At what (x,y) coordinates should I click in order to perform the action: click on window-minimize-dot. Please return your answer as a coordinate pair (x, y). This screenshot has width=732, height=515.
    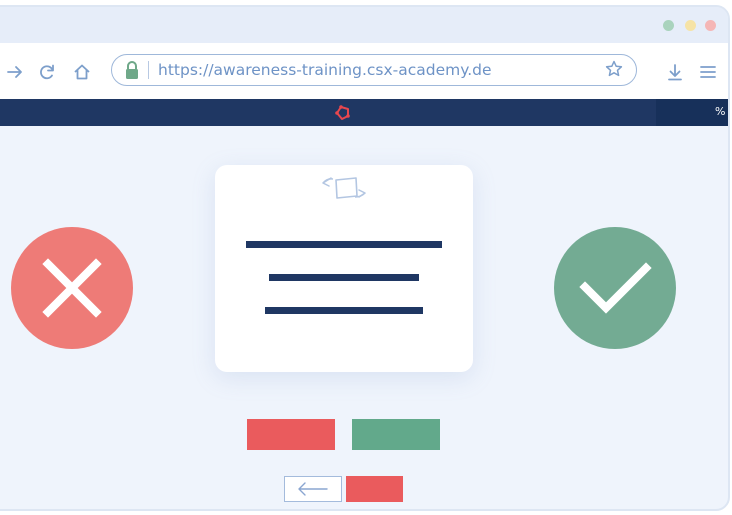
    Looking at the image, I should click on (690, 25).